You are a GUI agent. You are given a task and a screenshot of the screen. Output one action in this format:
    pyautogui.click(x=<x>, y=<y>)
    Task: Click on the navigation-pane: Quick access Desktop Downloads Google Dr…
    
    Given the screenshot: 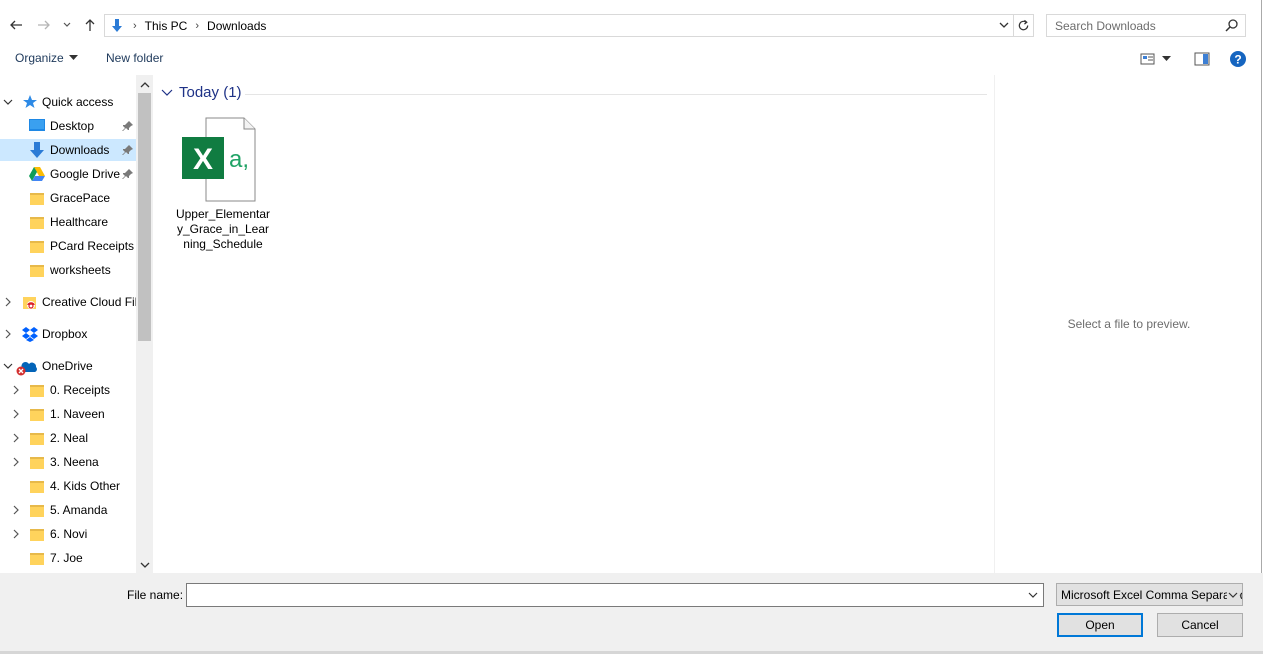 What is the action you would take?
    pyautogui.click(x=76, y=324)
    